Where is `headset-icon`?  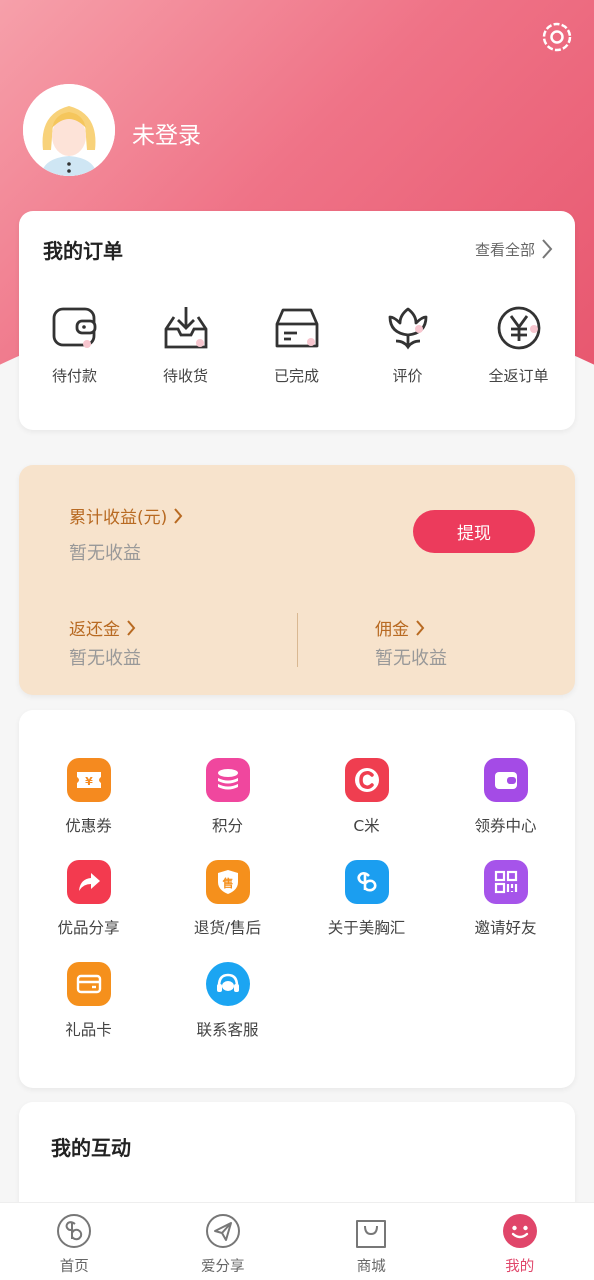
headset-icon is located at coordinates (227, 984).